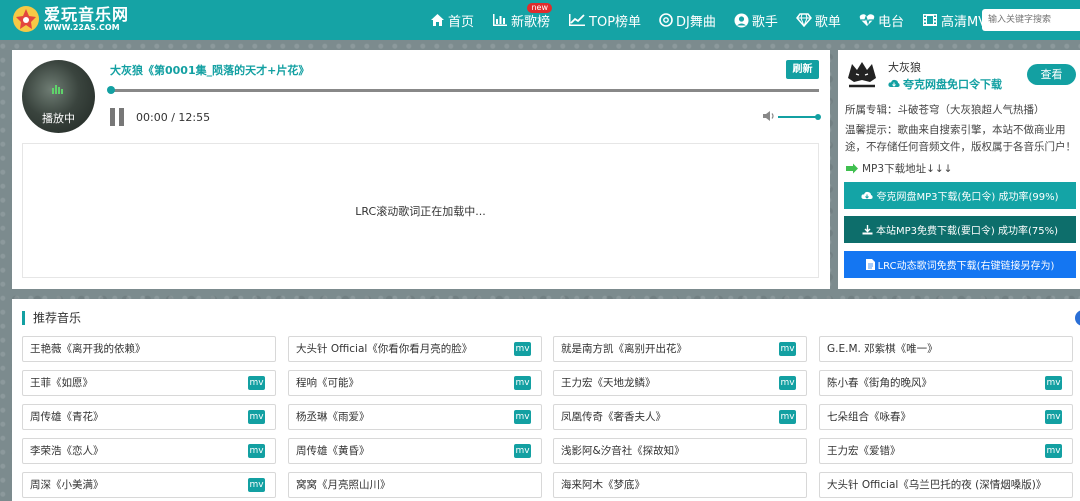 The height and width of the screenshot is (501, 1080). Describe the element at coordinates (57, 89) in the screenshot. I see `equalizer-icon` at that location.